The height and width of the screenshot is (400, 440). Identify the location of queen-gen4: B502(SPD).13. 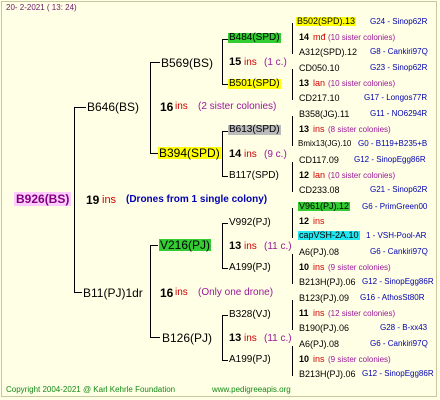
(326, 21).